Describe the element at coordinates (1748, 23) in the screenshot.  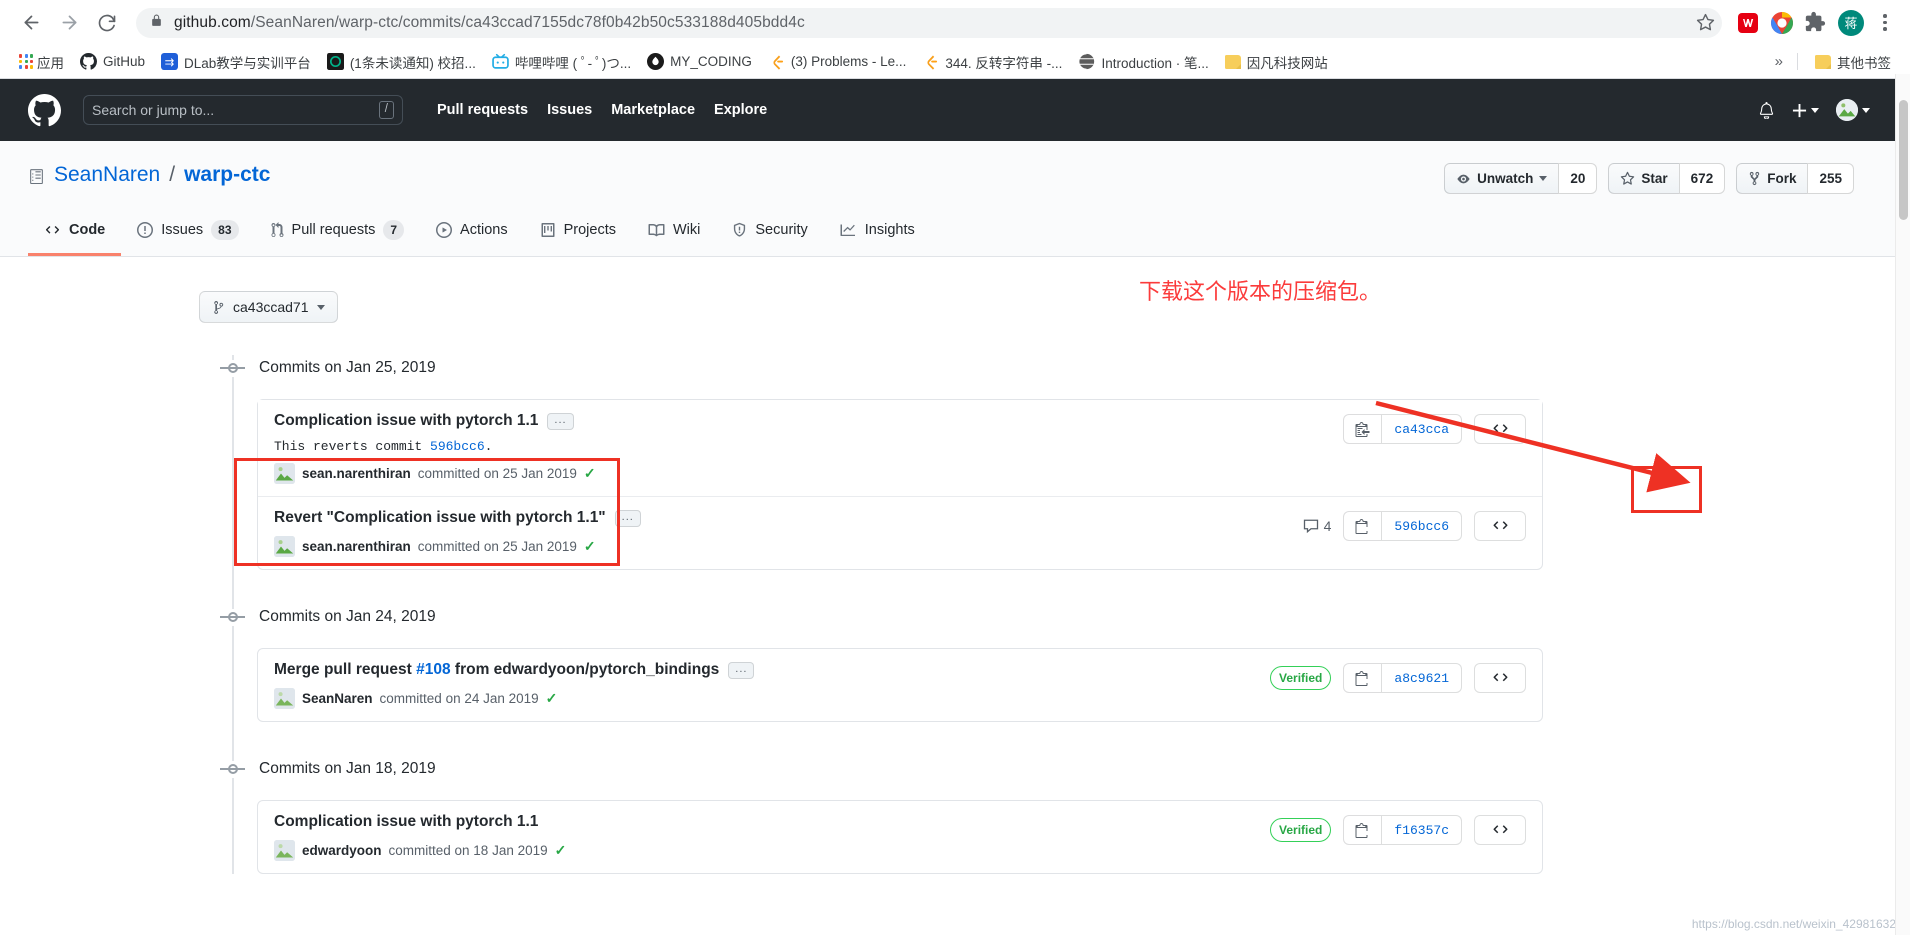
I see `wps-extension-icon` at that location.